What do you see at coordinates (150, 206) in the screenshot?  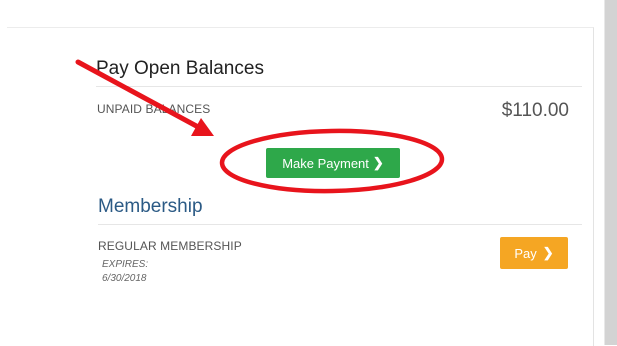 I see `membership-title: Membership` at bounding box center [150, 206].